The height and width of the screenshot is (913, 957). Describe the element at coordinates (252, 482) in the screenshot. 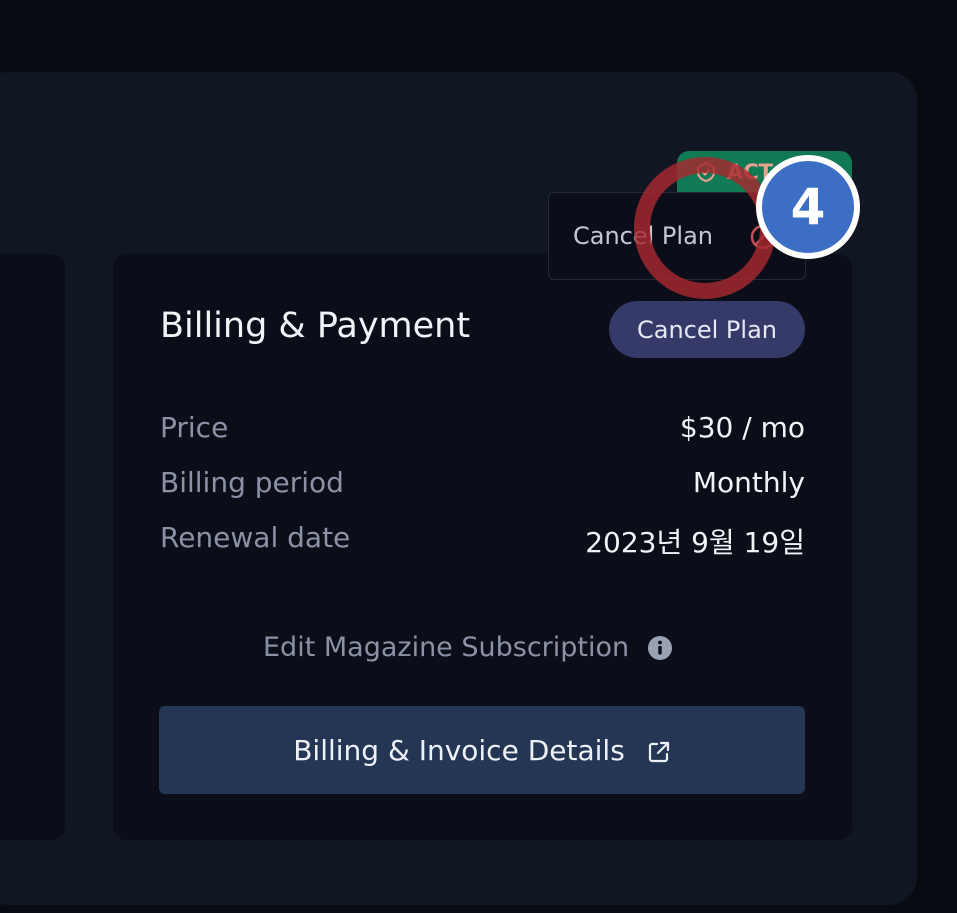

I see `billing-period-label: Billing period` at that location.